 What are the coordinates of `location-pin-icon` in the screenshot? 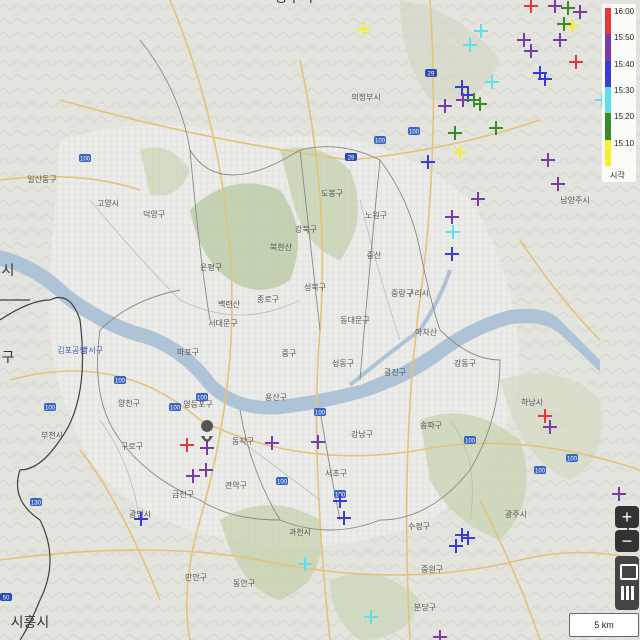 It's located at (207, 434).